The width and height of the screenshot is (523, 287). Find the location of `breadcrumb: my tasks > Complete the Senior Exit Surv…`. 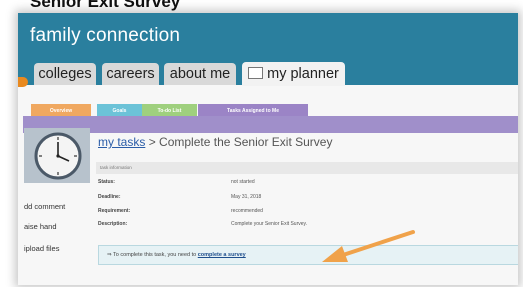

breadcrumb: my tasks > Complete the Senior Exit Surv… is located at coordinates (215, 142).